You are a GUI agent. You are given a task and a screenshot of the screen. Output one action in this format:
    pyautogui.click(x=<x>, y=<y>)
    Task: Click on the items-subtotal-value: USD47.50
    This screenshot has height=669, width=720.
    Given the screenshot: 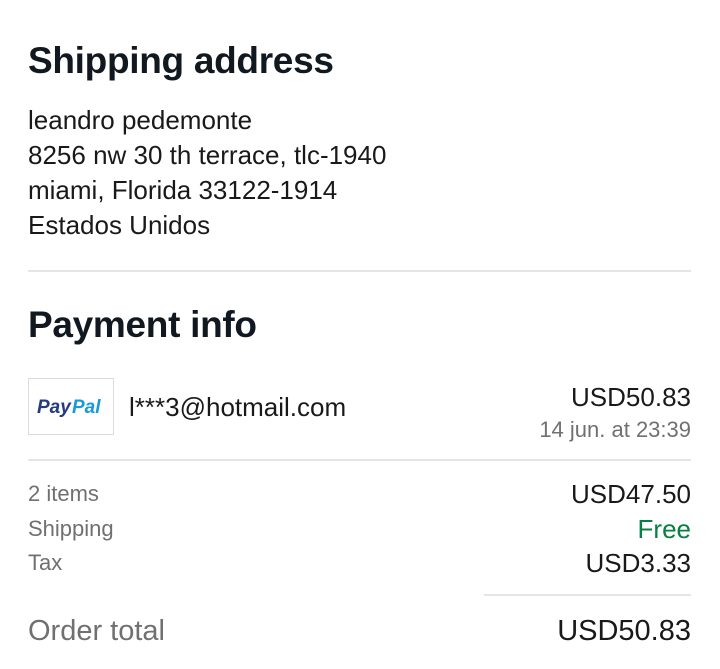 What is the action you would take?
    pyautogui.click(x=631, y=493)
    